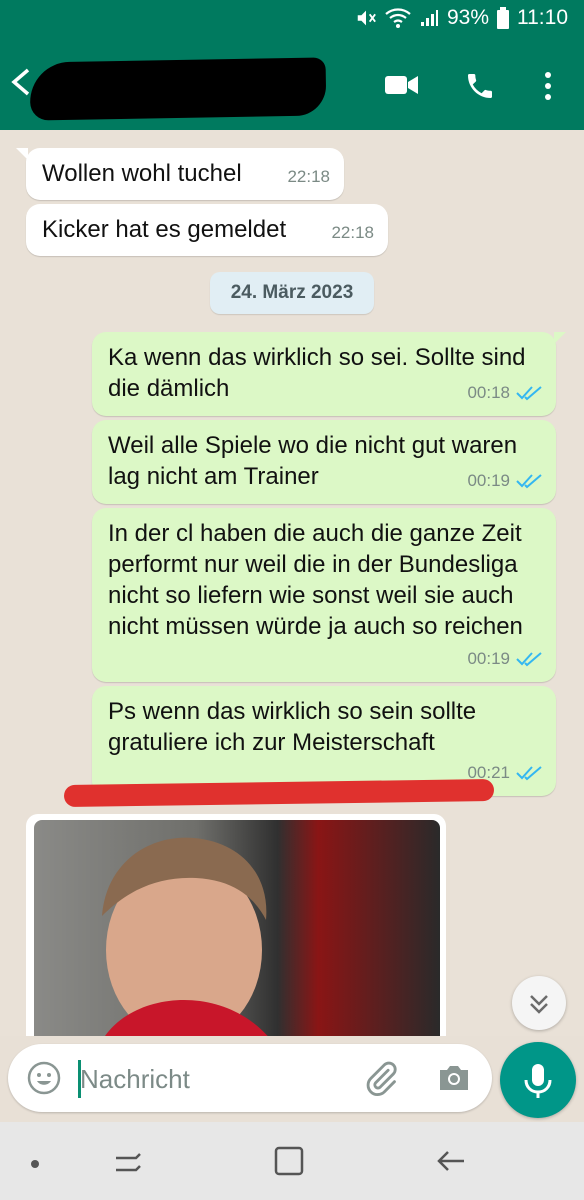 This screenshot has height=1200, width=584. I want to click on contact-name-redacted, so click(178, 89).